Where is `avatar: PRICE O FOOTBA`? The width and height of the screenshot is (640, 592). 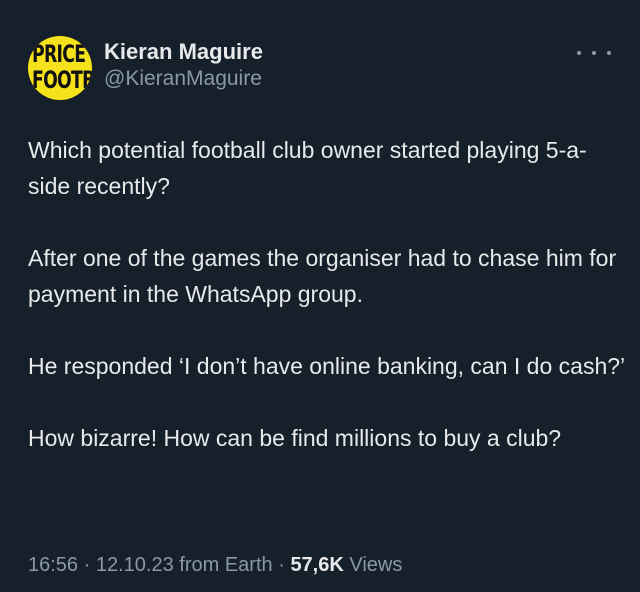
avatar: PRICE O FOOTBA is located at coordinates (60, 68).